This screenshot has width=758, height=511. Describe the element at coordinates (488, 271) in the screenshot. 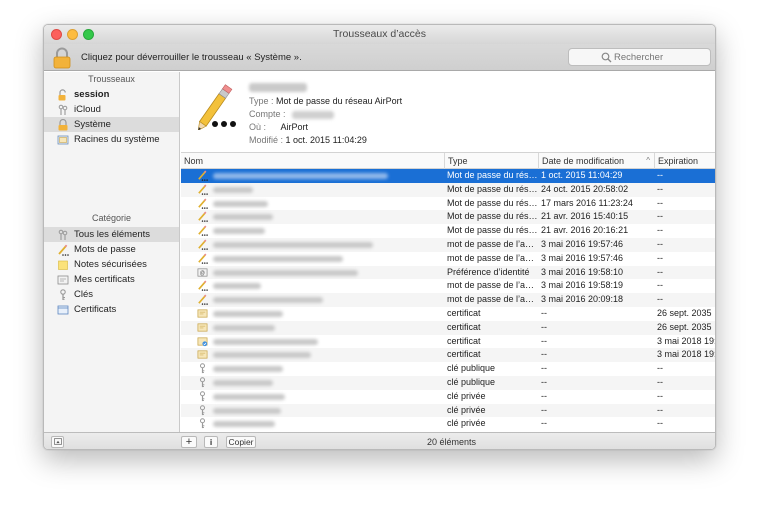

I see `cell-type: Préférence d’identité` at that location.